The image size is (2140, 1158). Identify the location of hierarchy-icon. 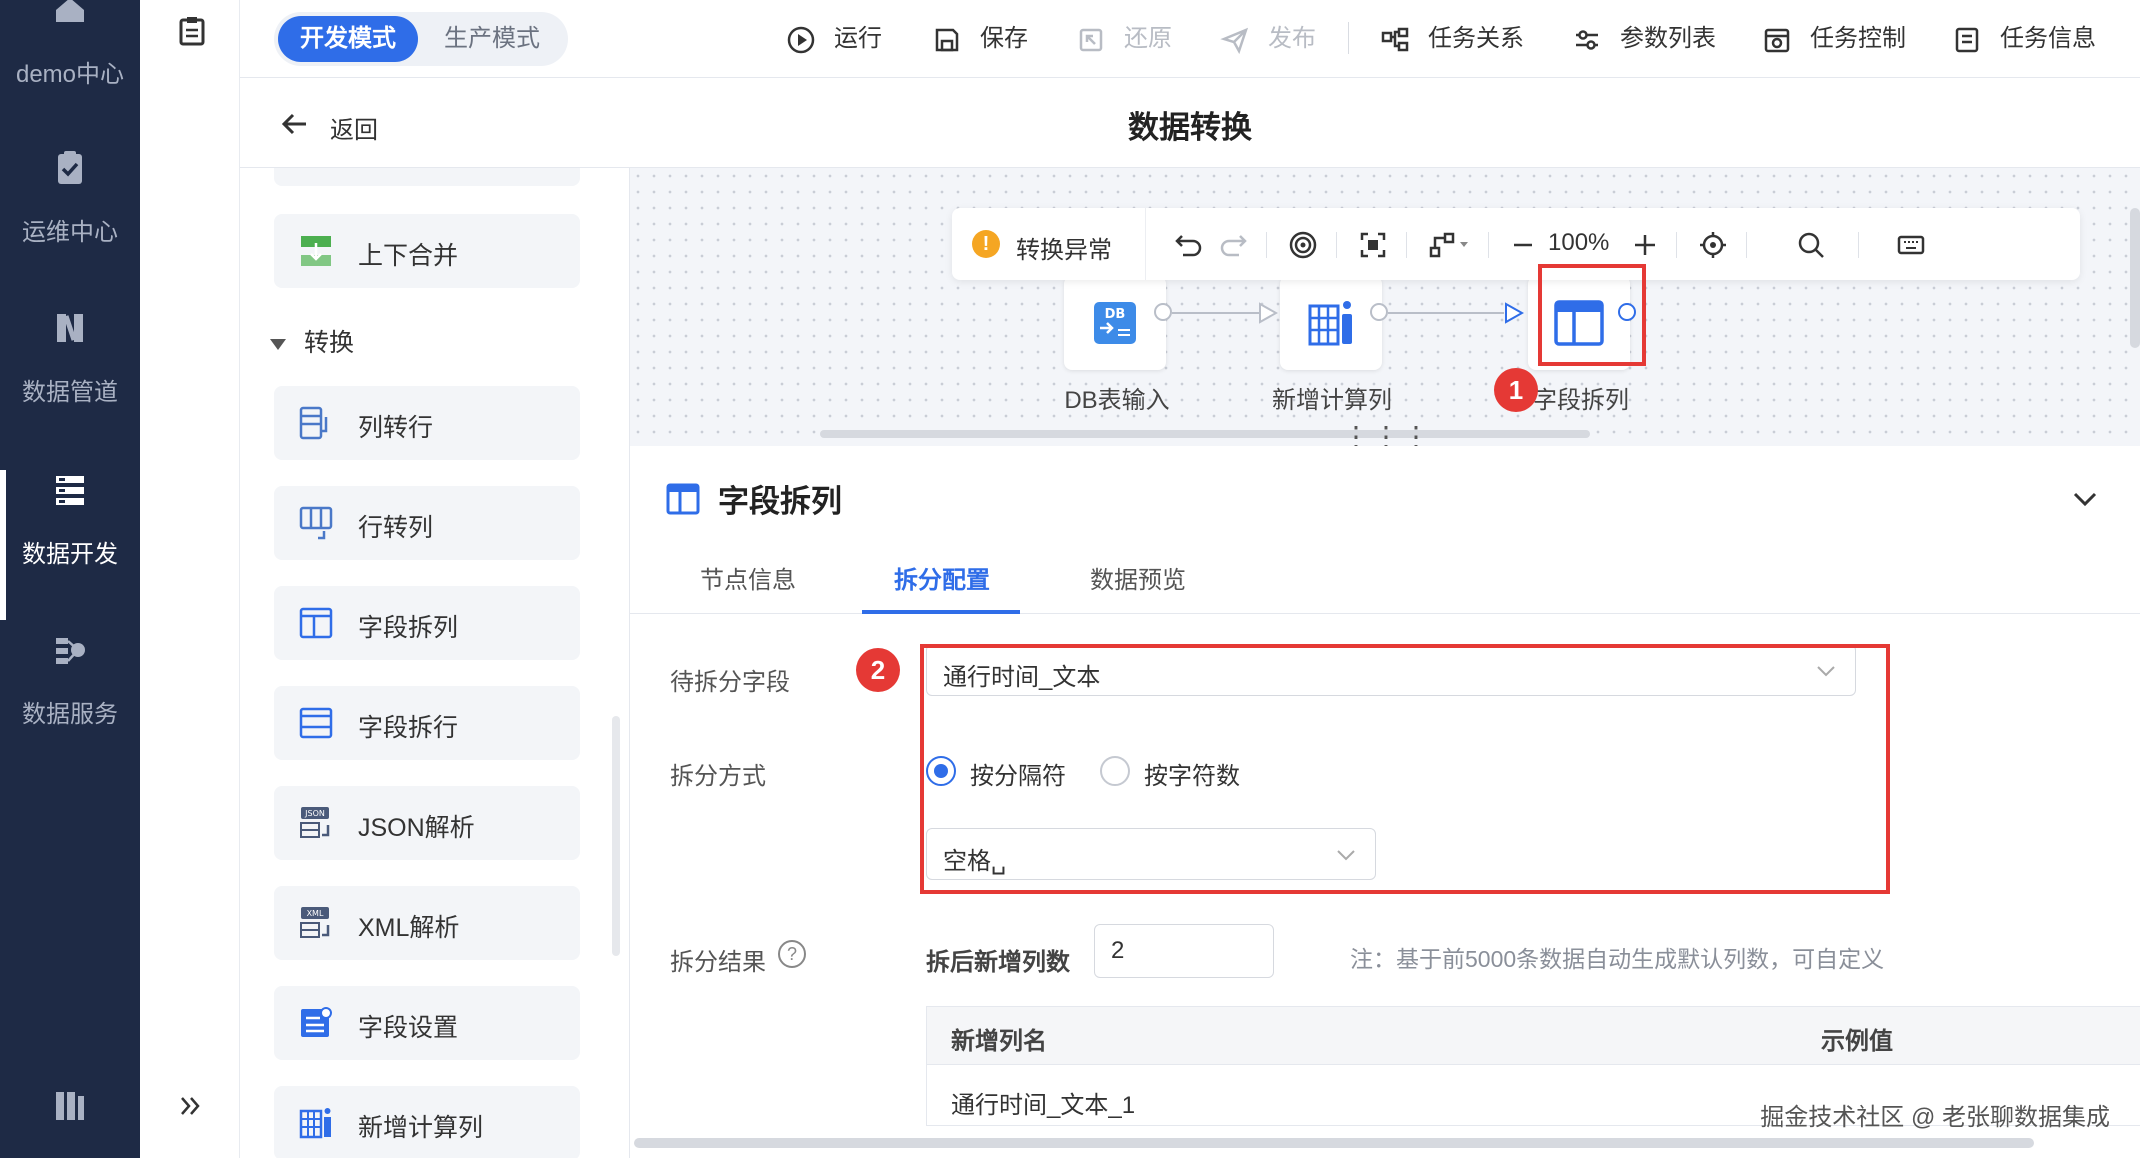
(1395, 39).